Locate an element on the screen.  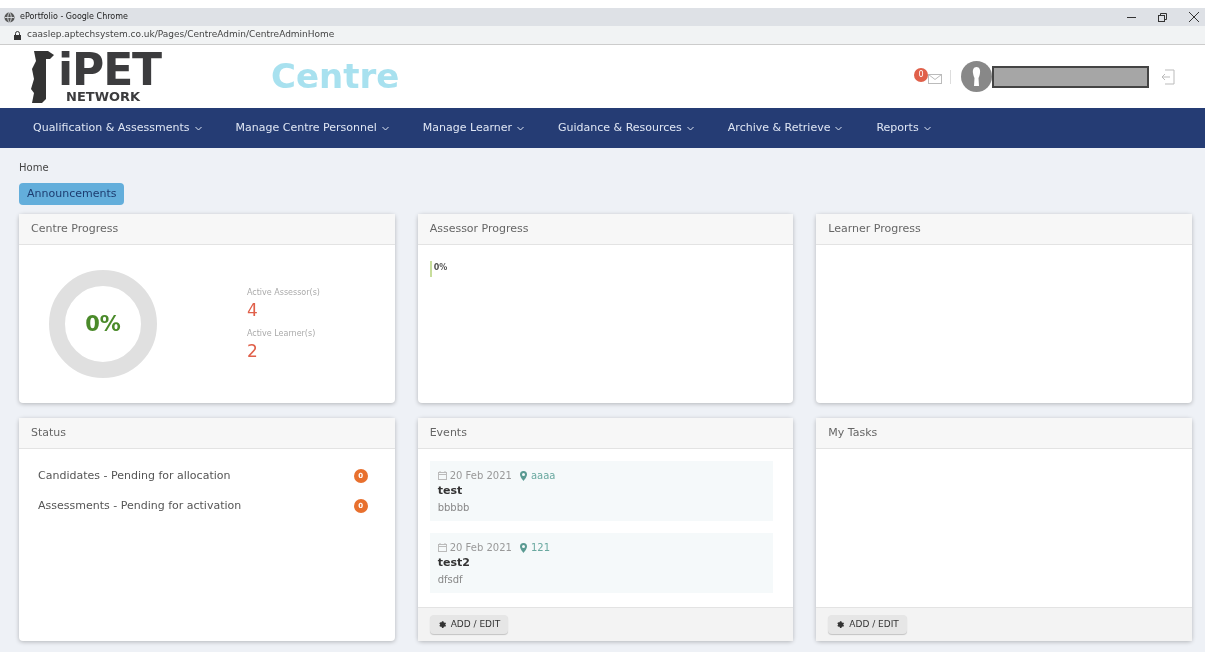
url-text: caaslep.aptechsystem.co.uk/Pages/CentreAdmin/CentreAdminHome is located at coordinates (181, 35).